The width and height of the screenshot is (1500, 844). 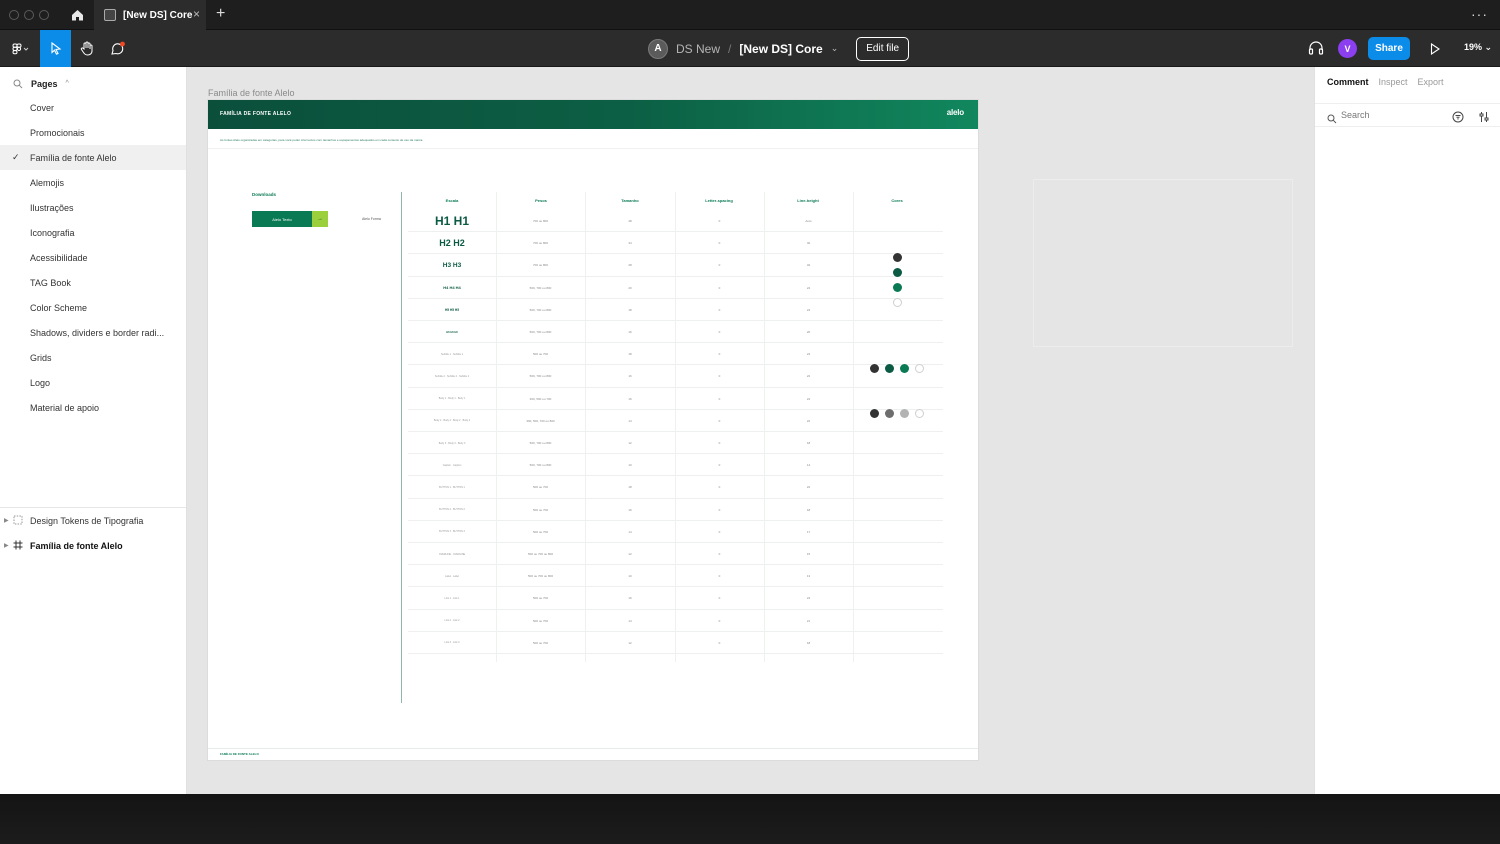 What do you see at coordinates (1458, 119) in the screenshot?
I see `filter-icon` at bounding box center [1458, 119].